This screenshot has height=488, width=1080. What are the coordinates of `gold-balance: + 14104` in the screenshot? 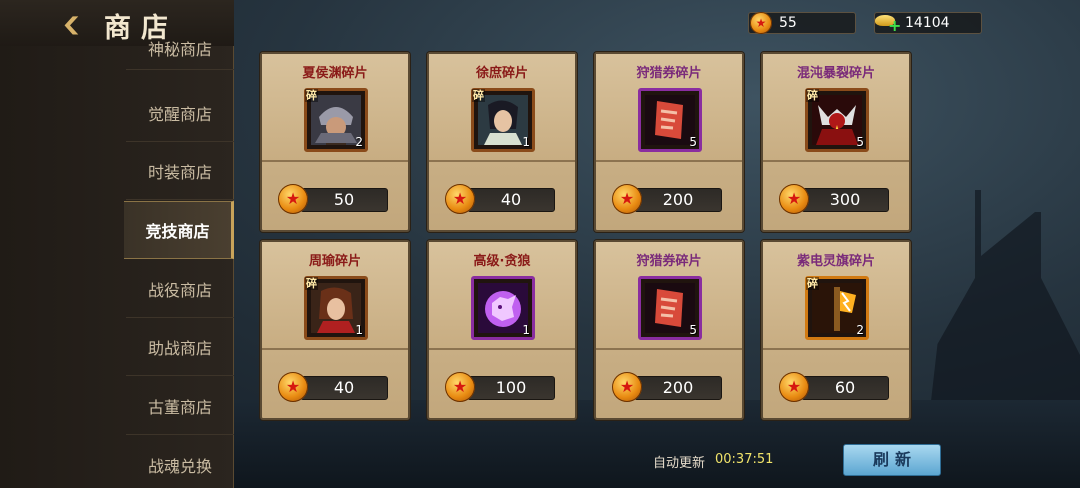 It's located at (927, 22).